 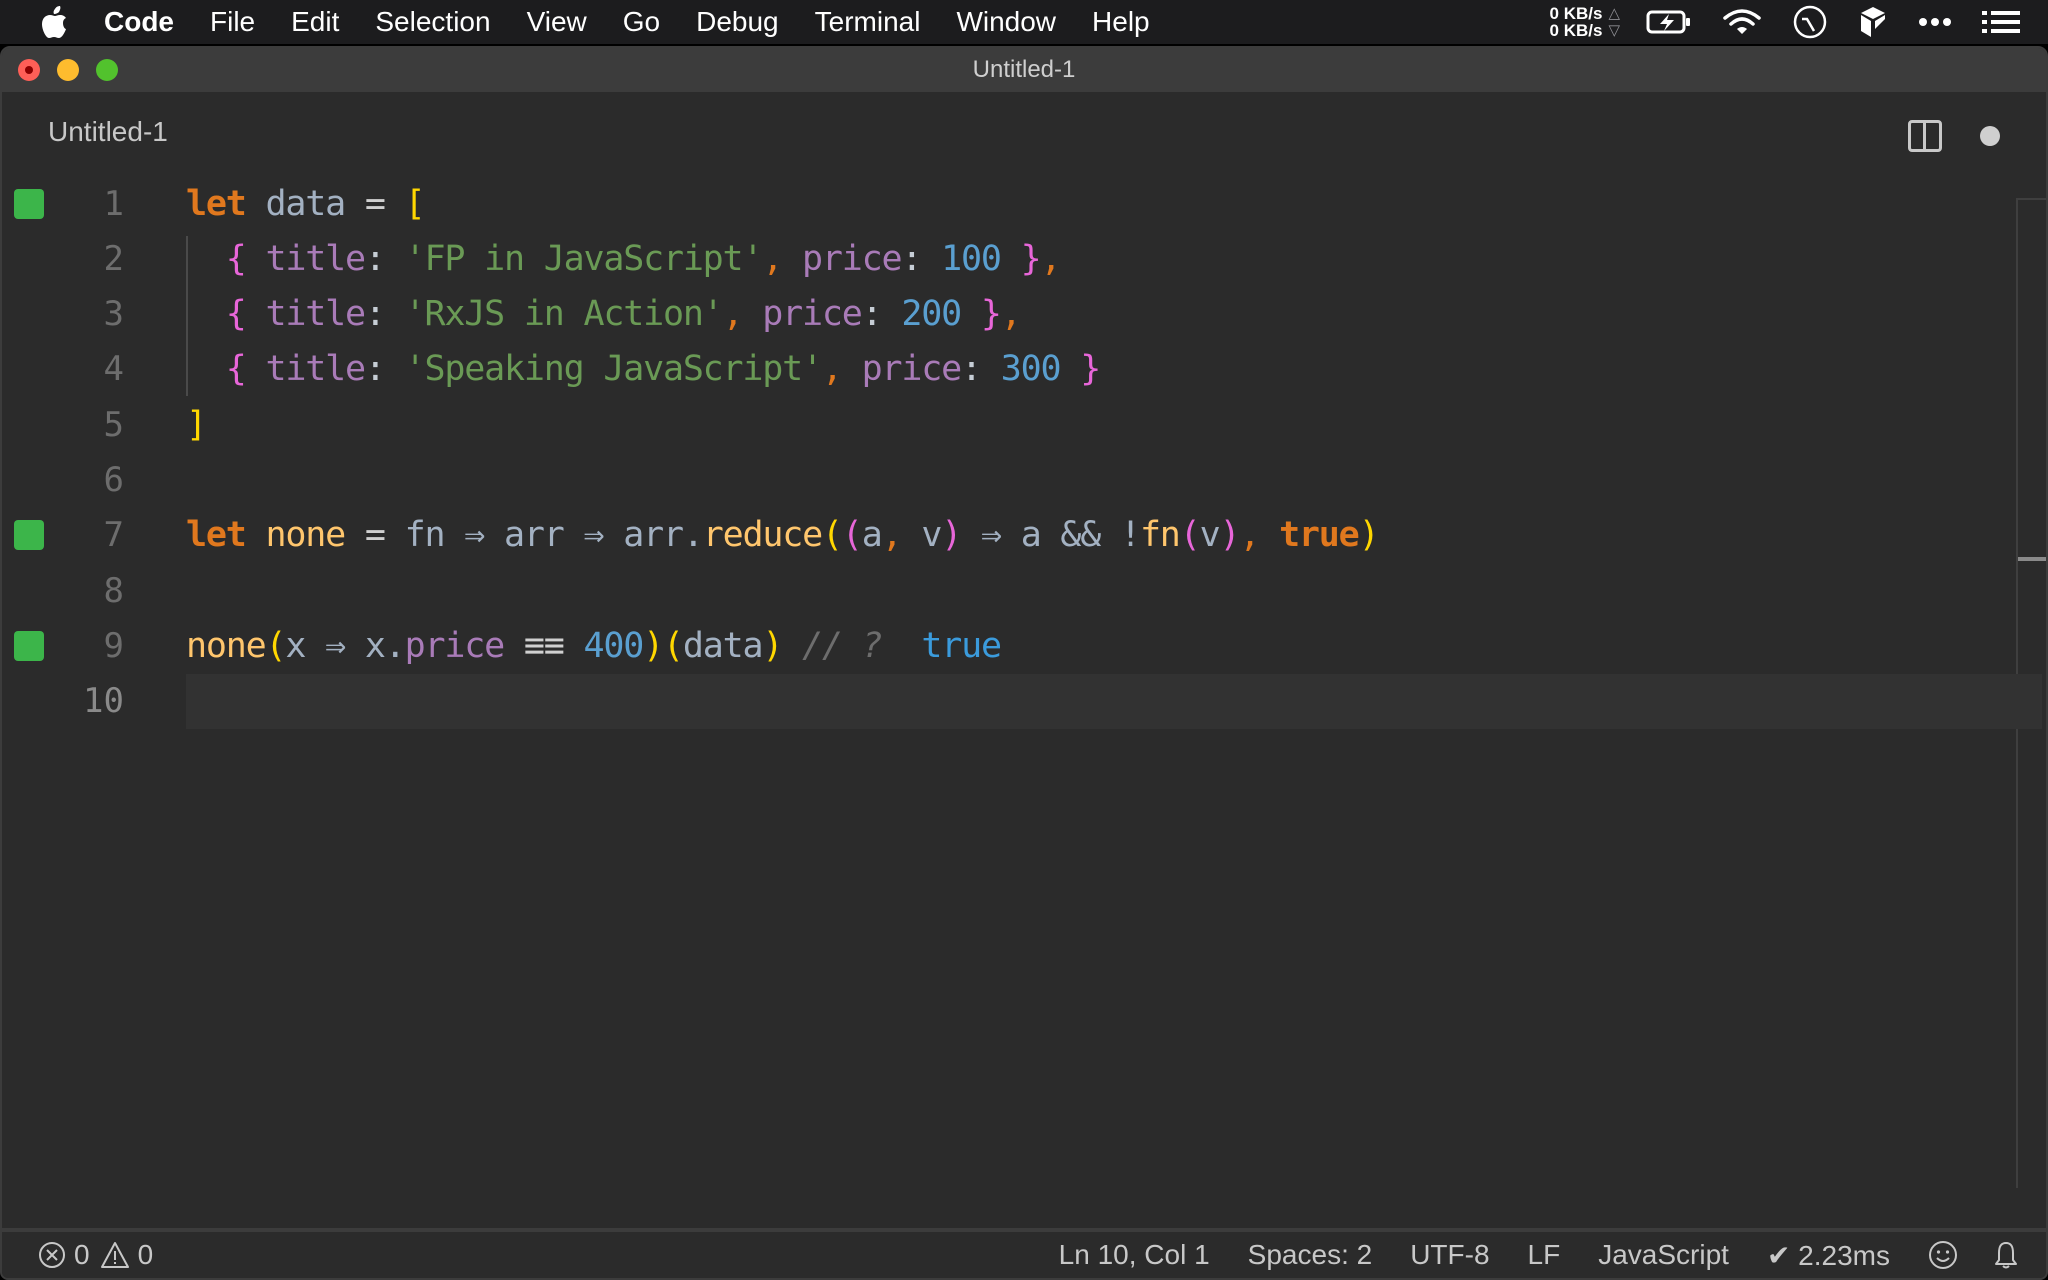 What do you see at coordinates (653, 645) in the screenshot?
I see `code-token: )` at bounding box center [653, 645].